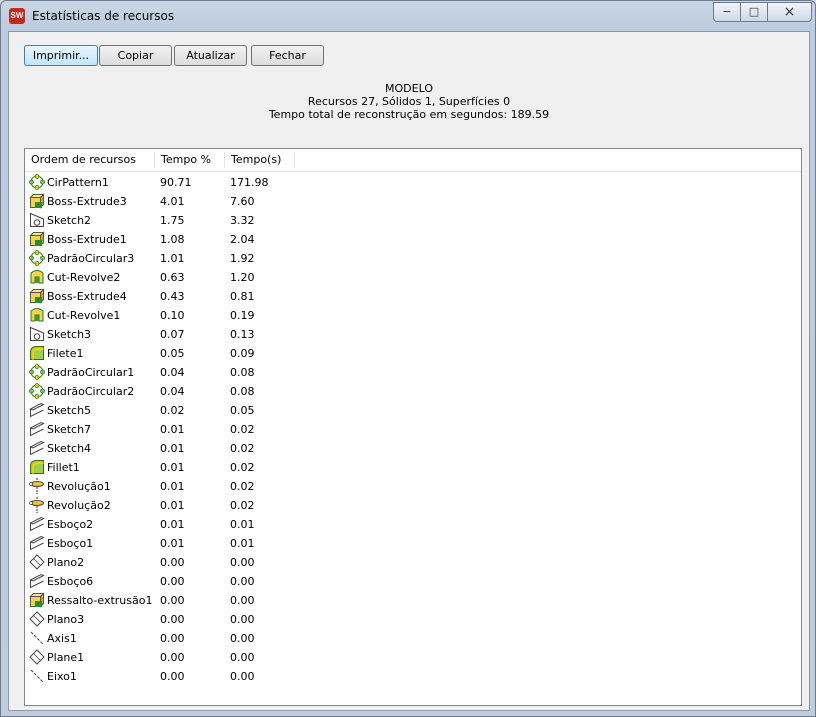 The height and width of the screenshot is (717, 816). What do you see at coordinates (62, 676) in the screenshot?
I see `feature-name: Eixo1` at bounding box center [62, 676].